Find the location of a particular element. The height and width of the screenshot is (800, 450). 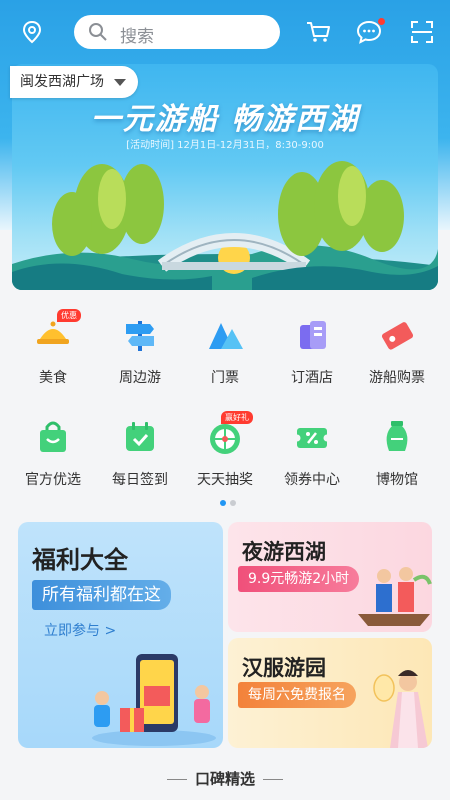

food-icon: 优惠 is located at coordinates (57, 332).